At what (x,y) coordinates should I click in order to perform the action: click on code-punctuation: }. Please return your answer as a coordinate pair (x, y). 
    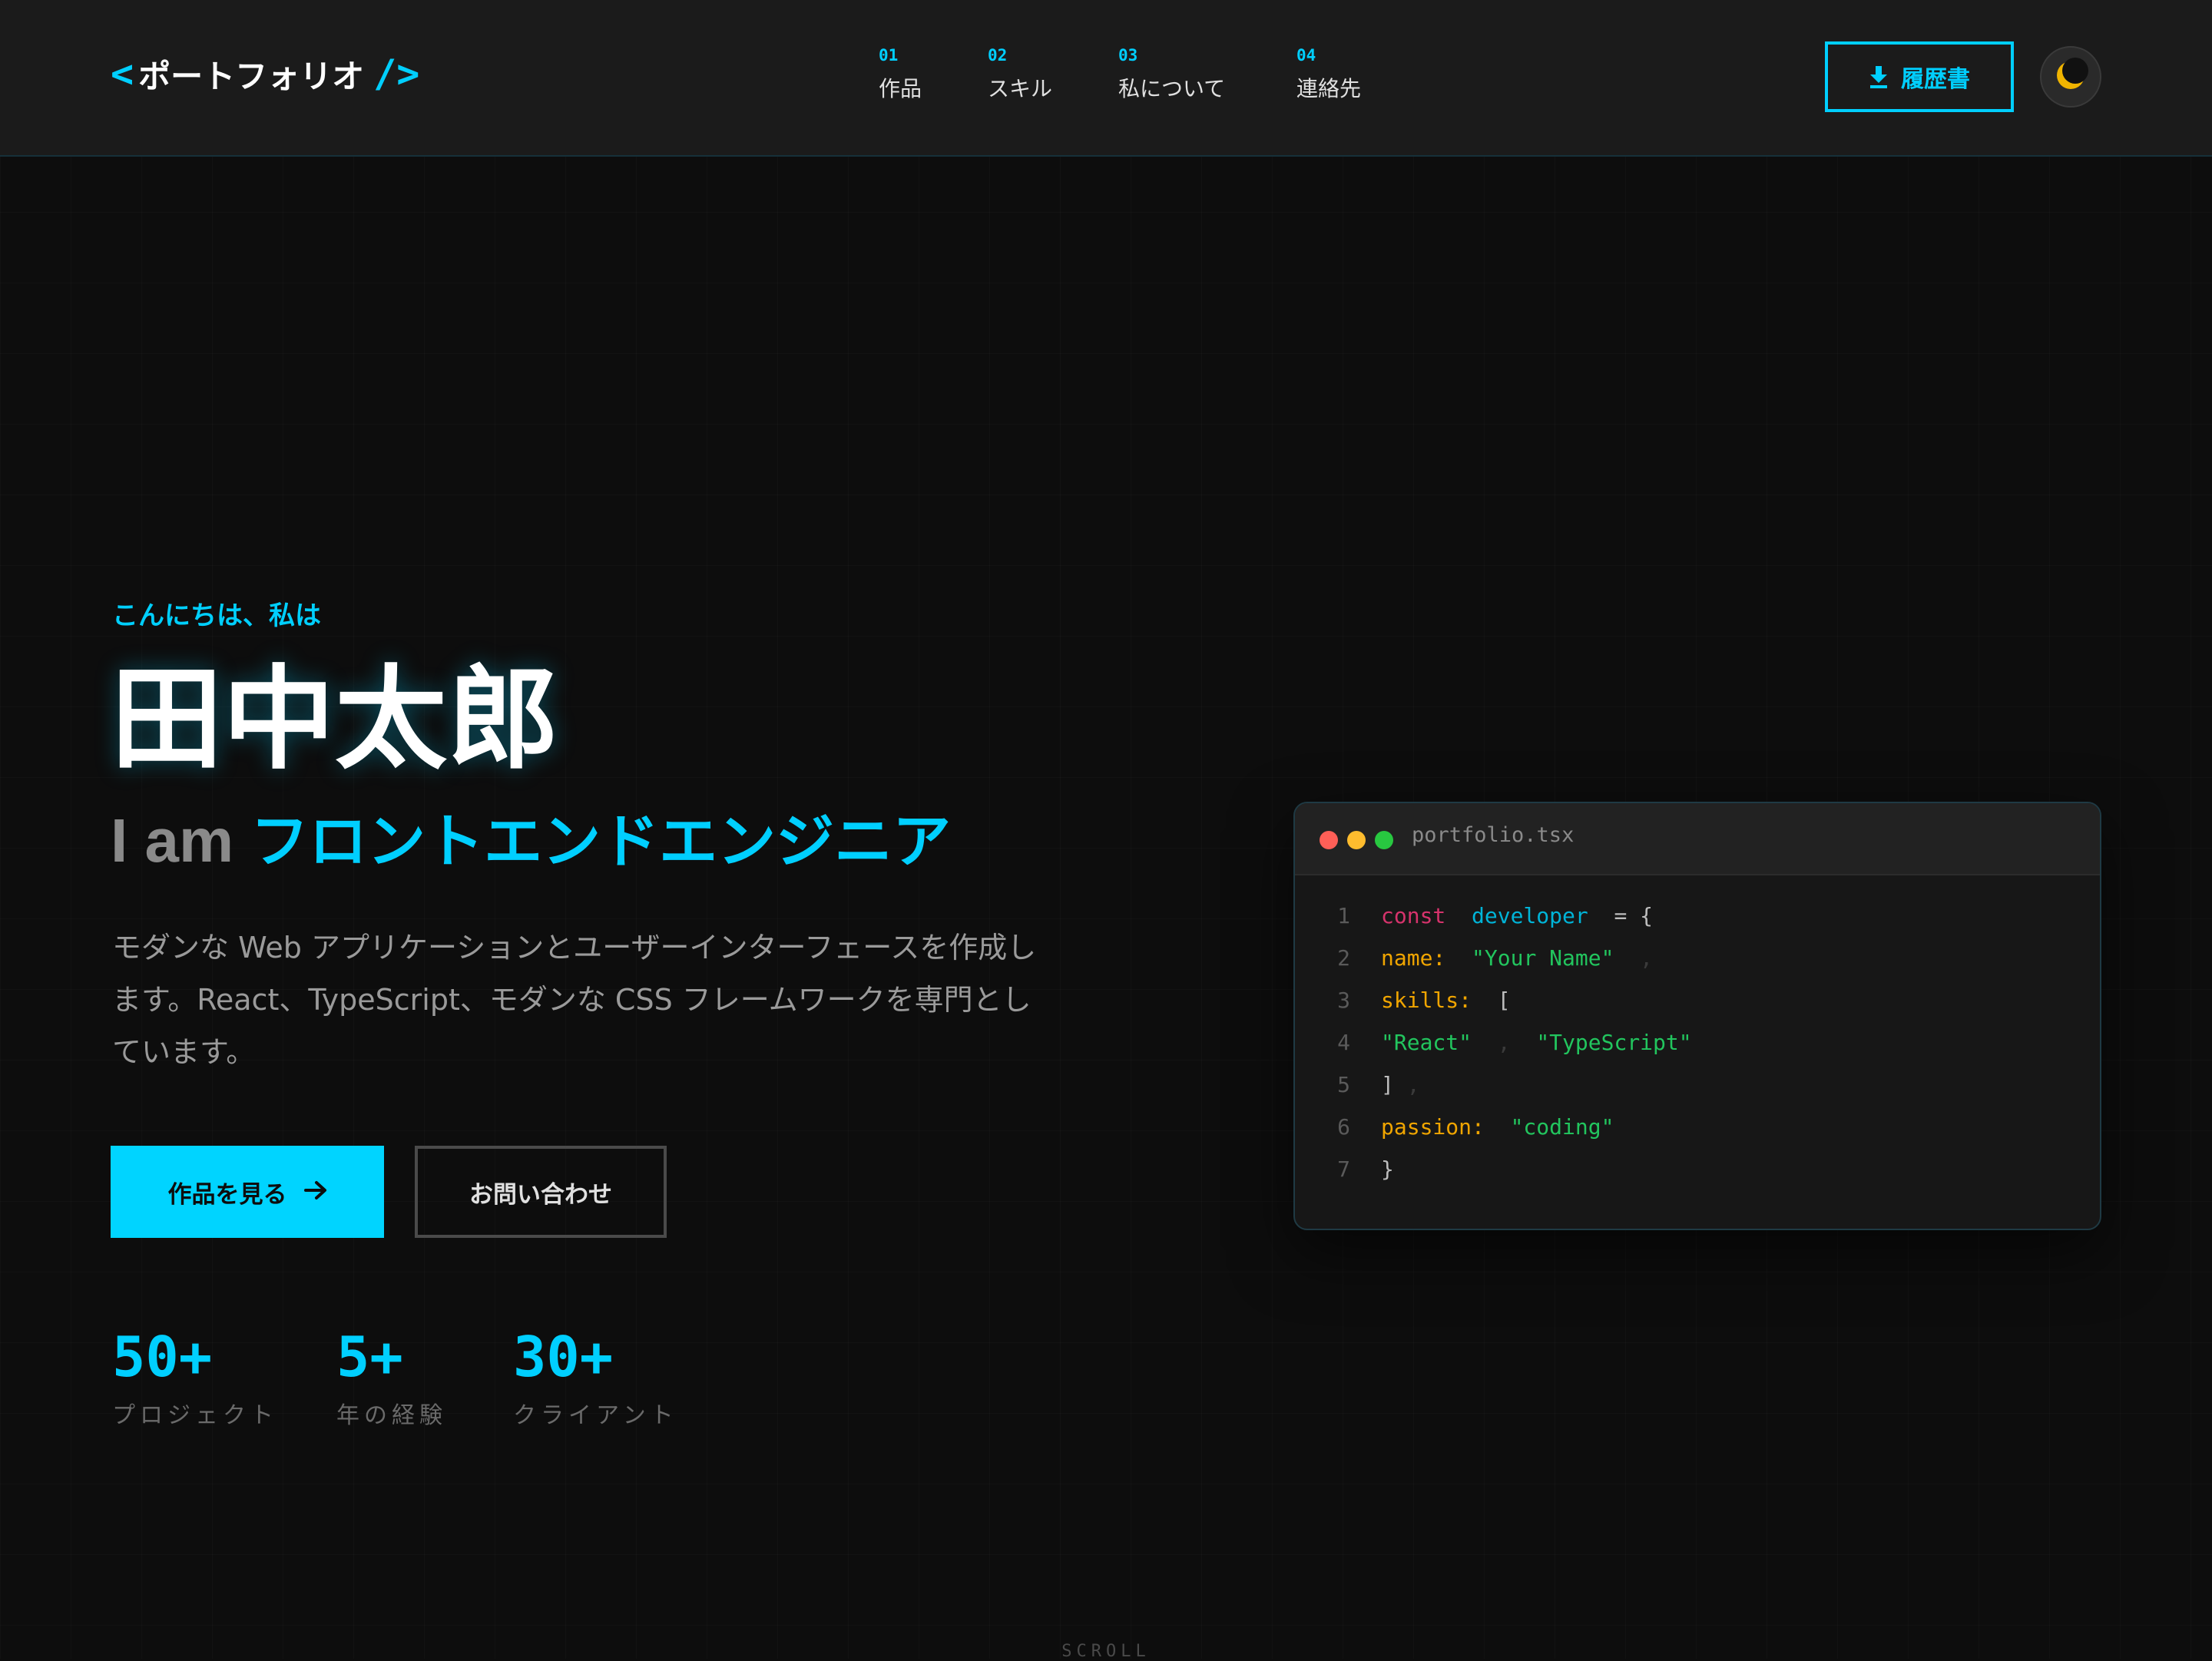
    Looking at the image, I should click on (1387, 1169).